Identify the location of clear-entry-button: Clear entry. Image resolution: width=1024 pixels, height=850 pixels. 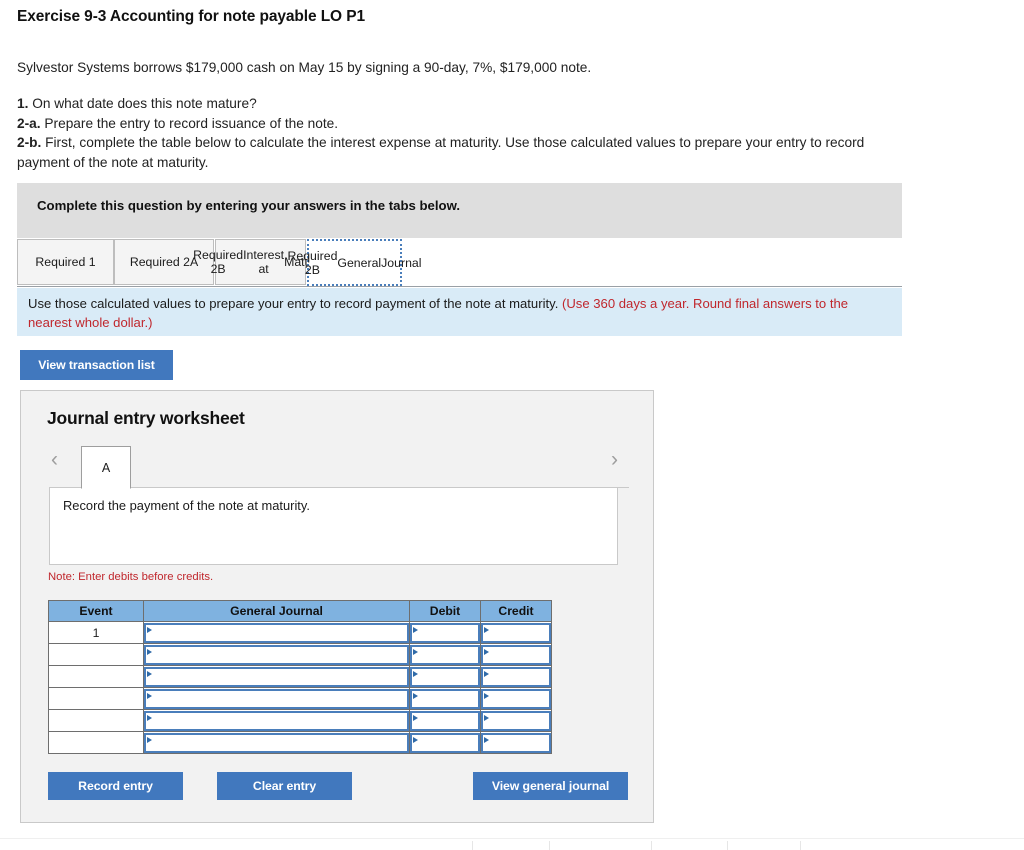
(284, 786).